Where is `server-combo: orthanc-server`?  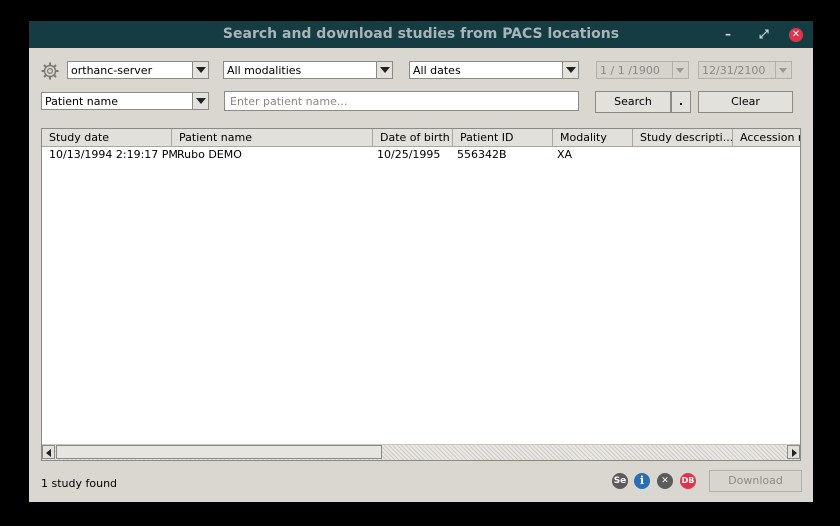
server-combo: orthanc-server is located at coordinates (138, 70).